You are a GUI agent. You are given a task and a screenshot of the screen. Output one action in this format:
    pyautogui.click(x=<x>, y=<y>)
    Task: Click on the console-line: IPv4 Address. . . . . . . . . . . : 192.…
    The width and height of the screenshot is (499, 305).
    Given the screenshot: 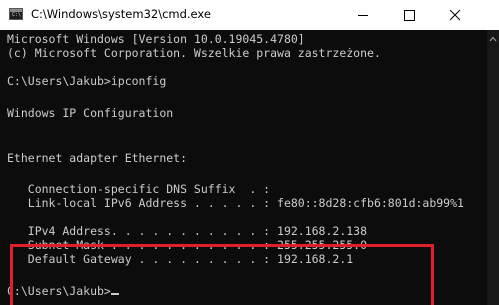 What is the action you would take?
    pyautogui.click(x=187, y=231)
    